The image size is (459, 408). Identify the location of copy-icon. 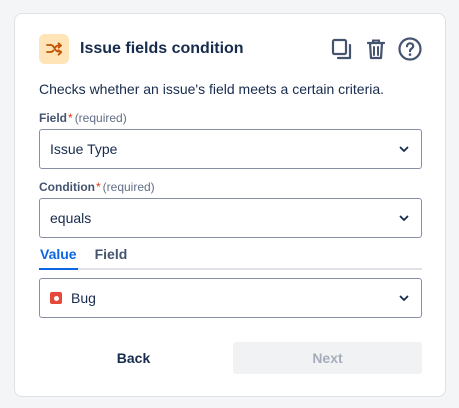
(342, 49).